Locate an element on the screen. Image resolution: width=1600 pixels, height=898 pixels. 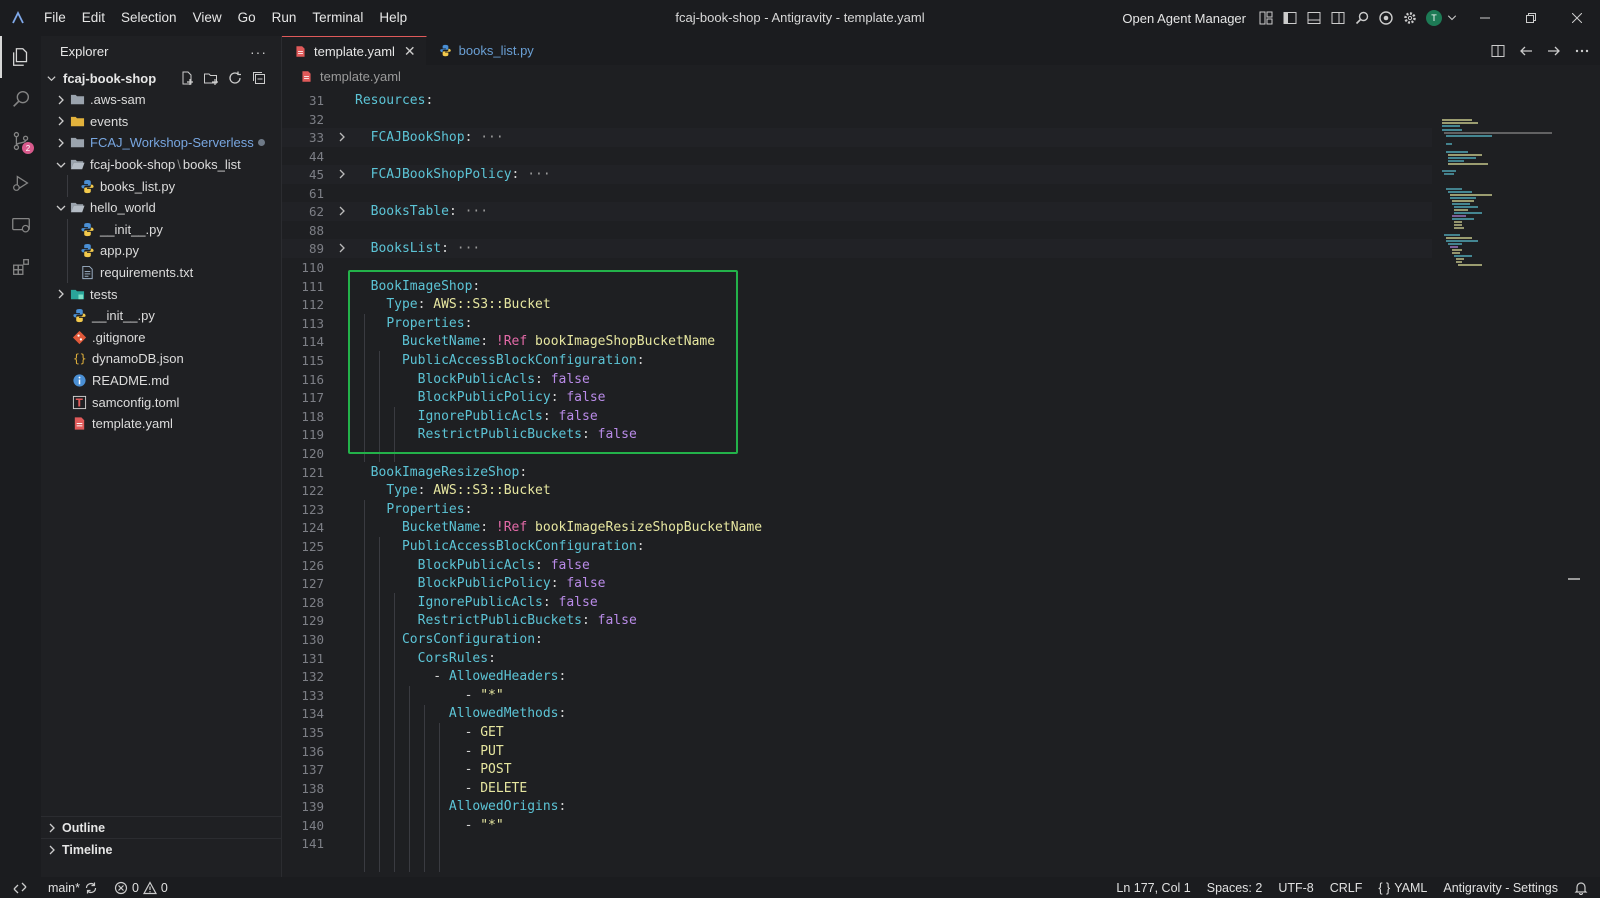
timeline-section-header: Timeline is located at coordinates (161, 849).